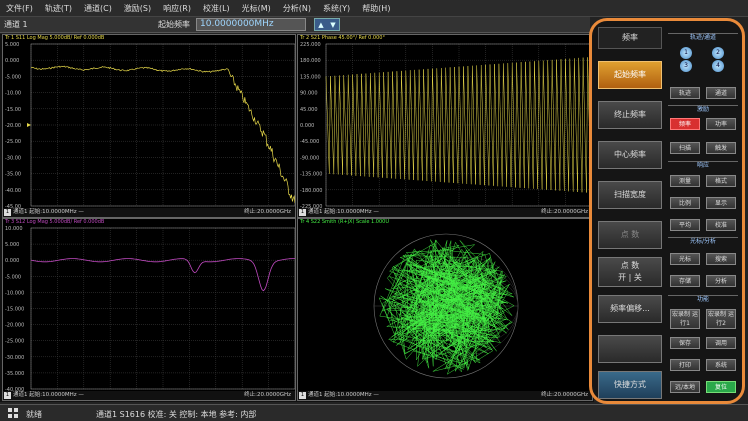  I want to click on menu-item: 轨迹(T), so click(58, 8).